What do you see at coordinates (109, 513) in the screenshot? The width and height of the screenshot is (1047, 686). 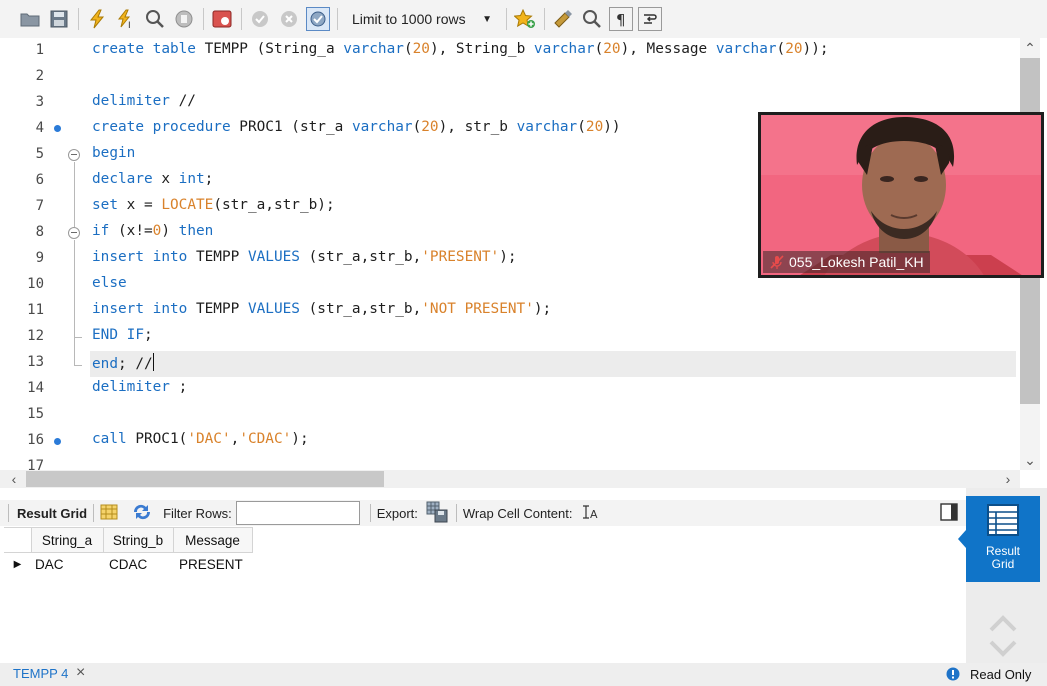 I see `grid-view-icon` at bounding box center [109, 513].